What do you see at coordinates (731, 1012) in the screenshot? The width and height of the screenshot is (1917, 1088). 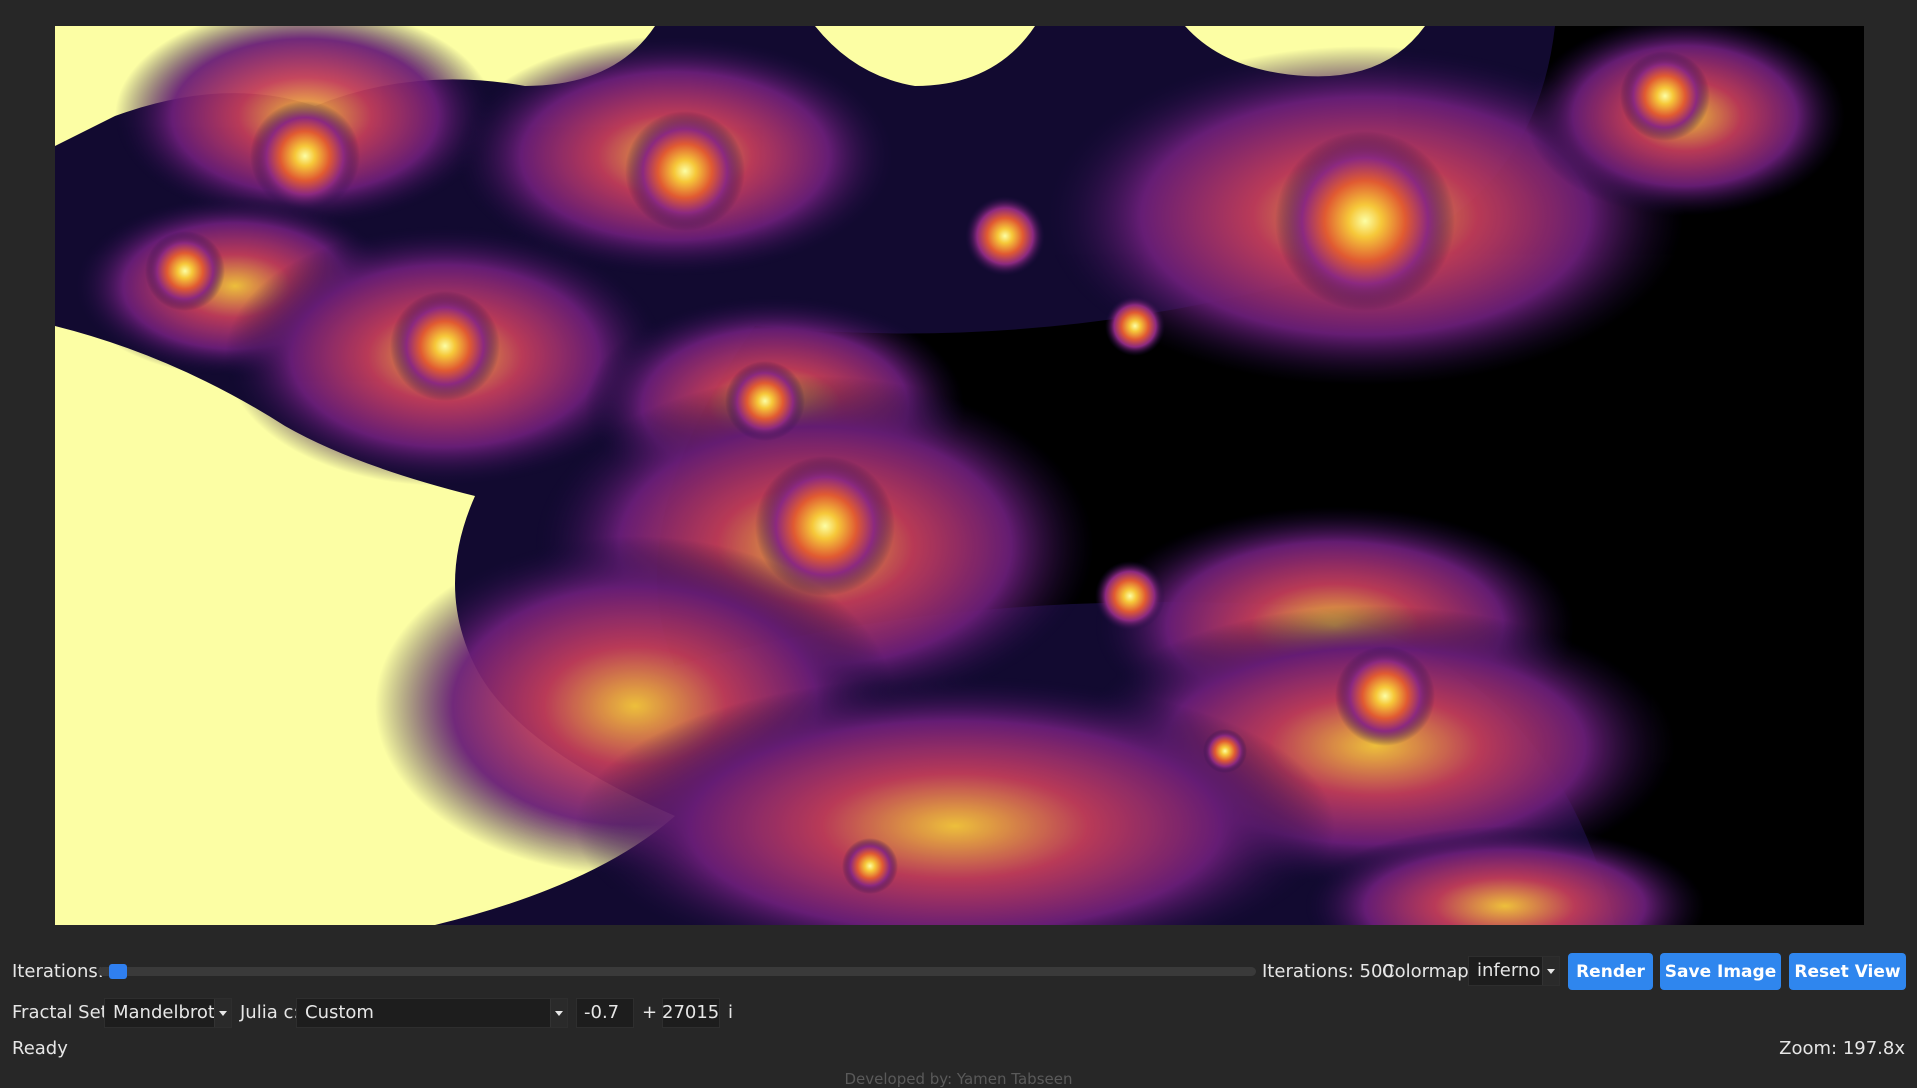 I see `imaginary-unit-label: i` at bounding box center [731, 1012].